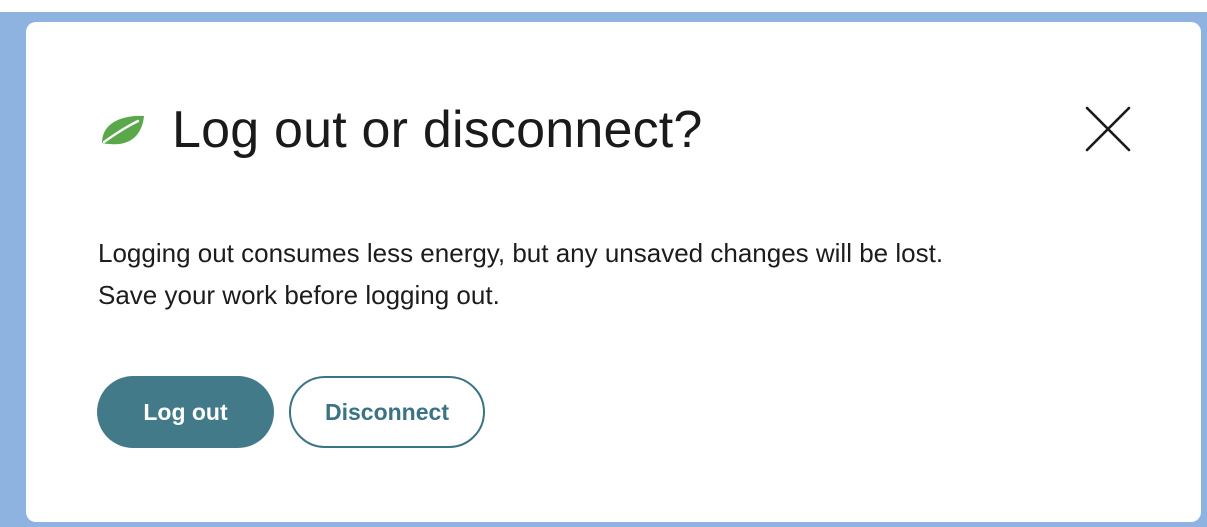 This screenshot has height=527, width=1207. Describe the element at coordinates (603, 6) in the screenshot. I see `backdrop-top-edge` at that location.